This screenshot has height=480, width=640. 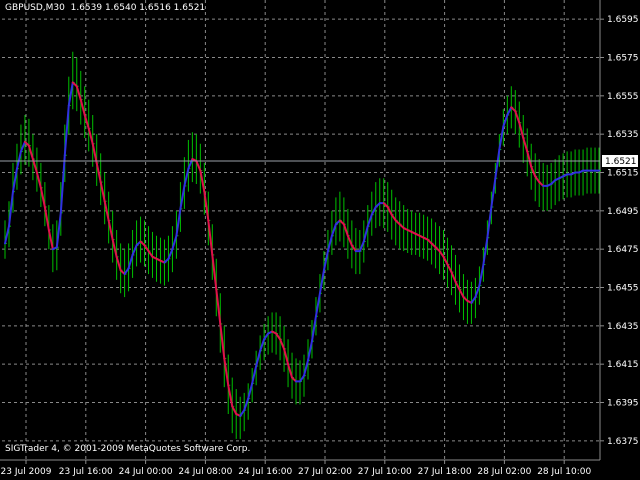 What do you see at coordinates (623, 212) in the screenshot?
I see `y-tick-label: 1.6495` at bounding box center [623, 212].